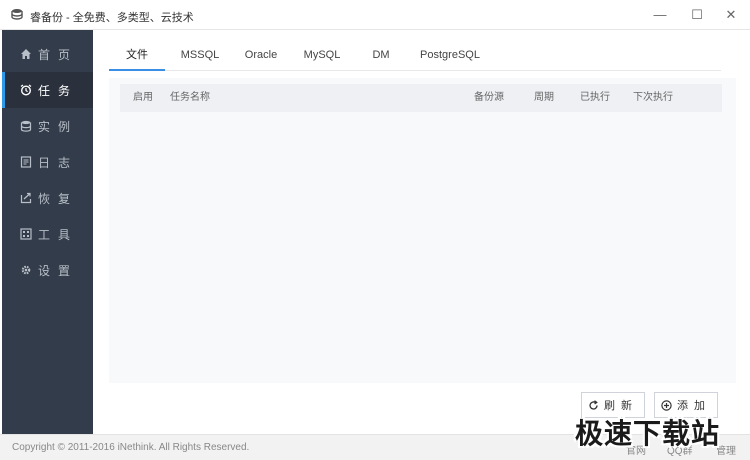 The image size is (750, 460). Describe the element at coordinates (261, 55) in the screenshot. I see `tab-oracle: Oracle` at that location.